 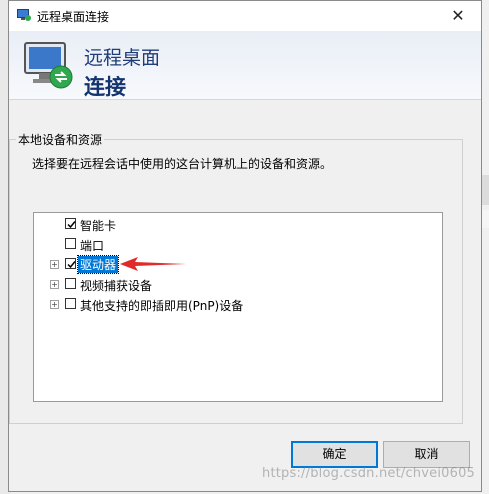 What do you see at coordinates (334, 454) in the screenshot?
I see `ok-button: 确定` at bounding box center [334, 454].